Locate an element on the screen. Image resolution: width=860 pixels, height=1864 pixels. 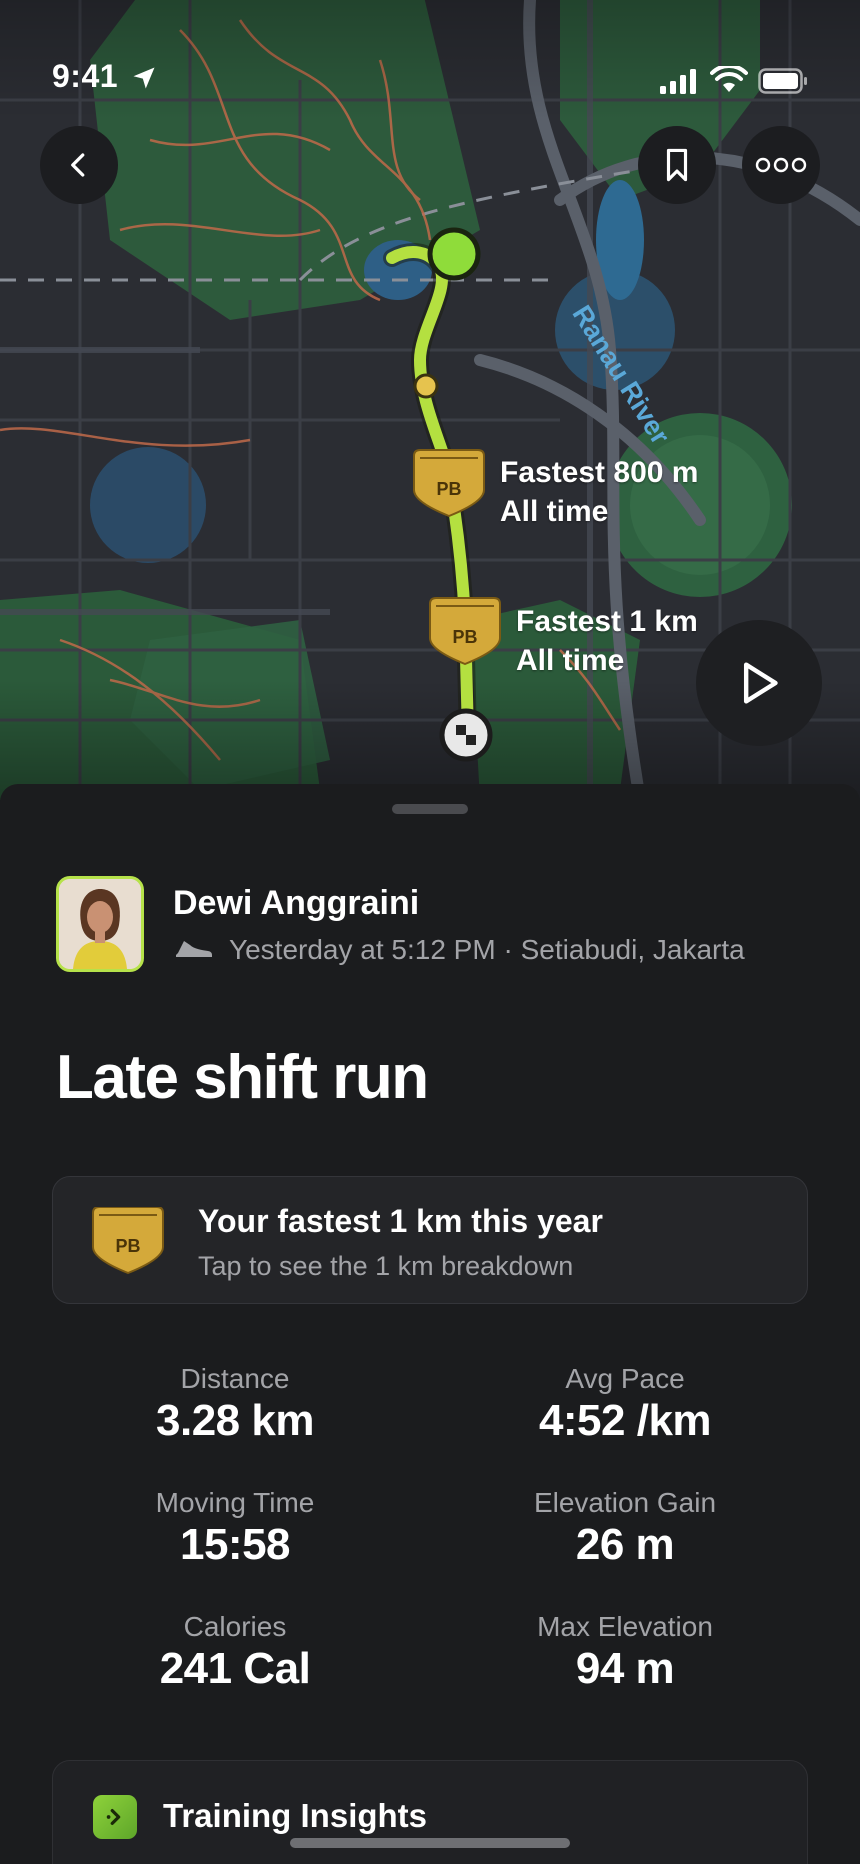
stat-label: Distance is located at coordinates (235, 1378).